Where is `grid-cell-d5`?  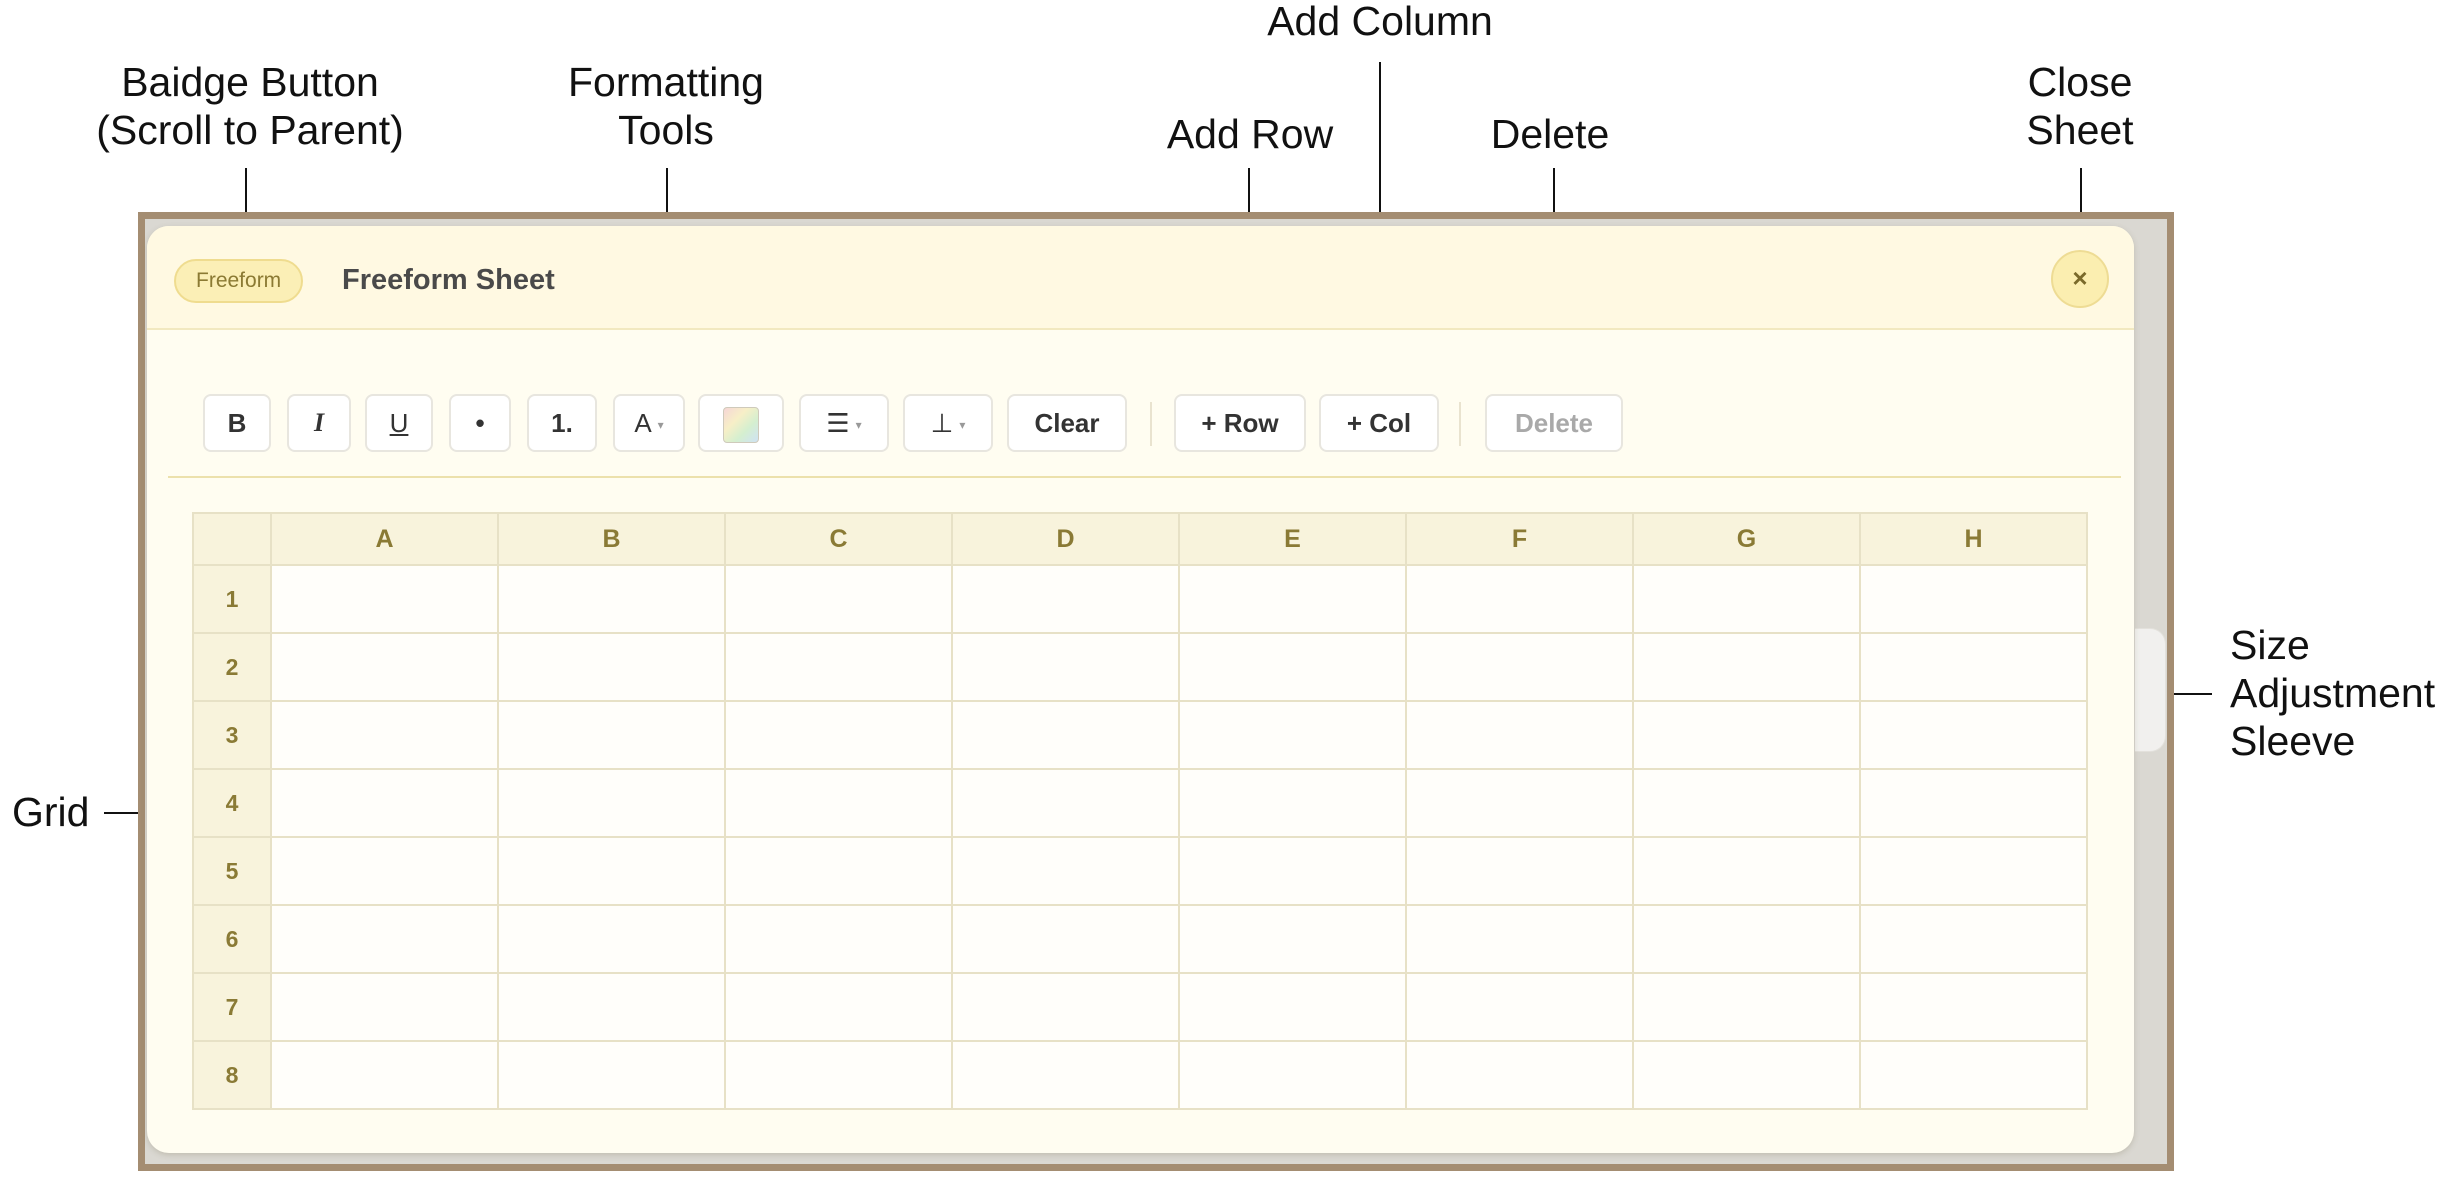
grid-cell-d5 is located at coordinates (1065, 871).